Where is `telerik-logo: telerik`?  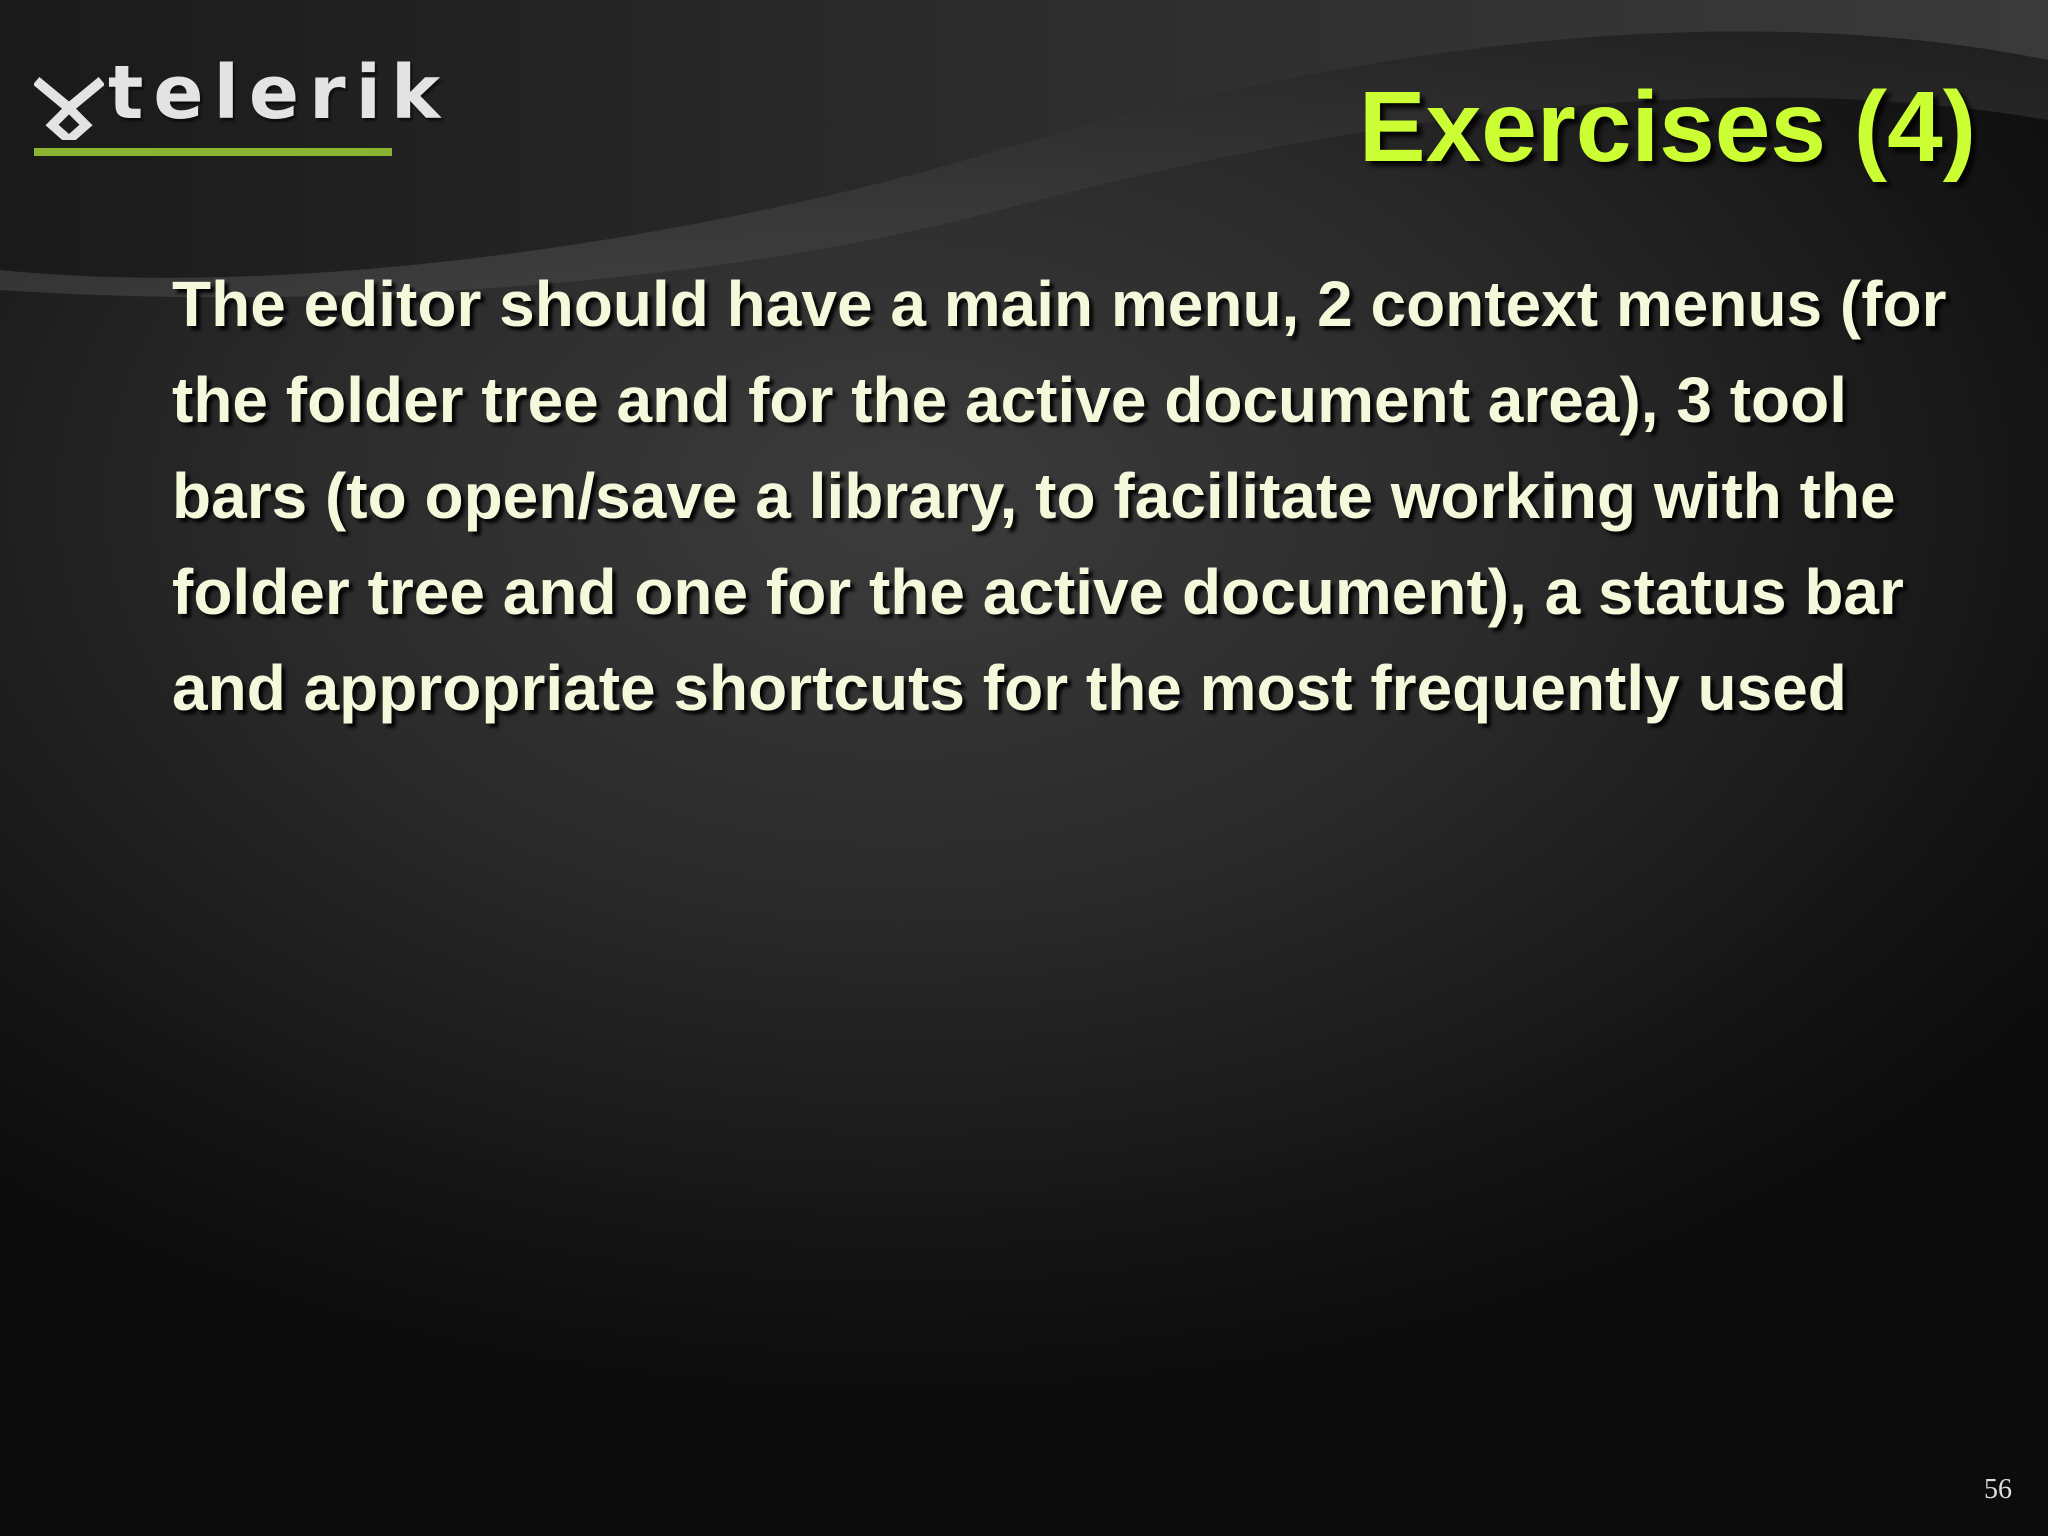
telerik-logo: telerik is located at coordinates (237, 108).